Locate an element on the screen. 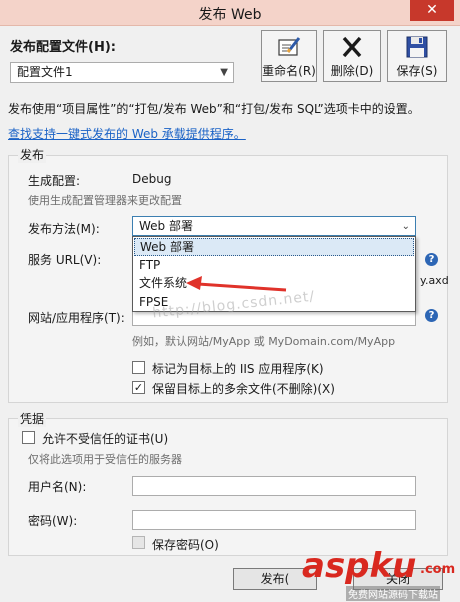 This screenshot has height=602, width=460. save-button: 保存(S) is located at coordinates (417, 56).